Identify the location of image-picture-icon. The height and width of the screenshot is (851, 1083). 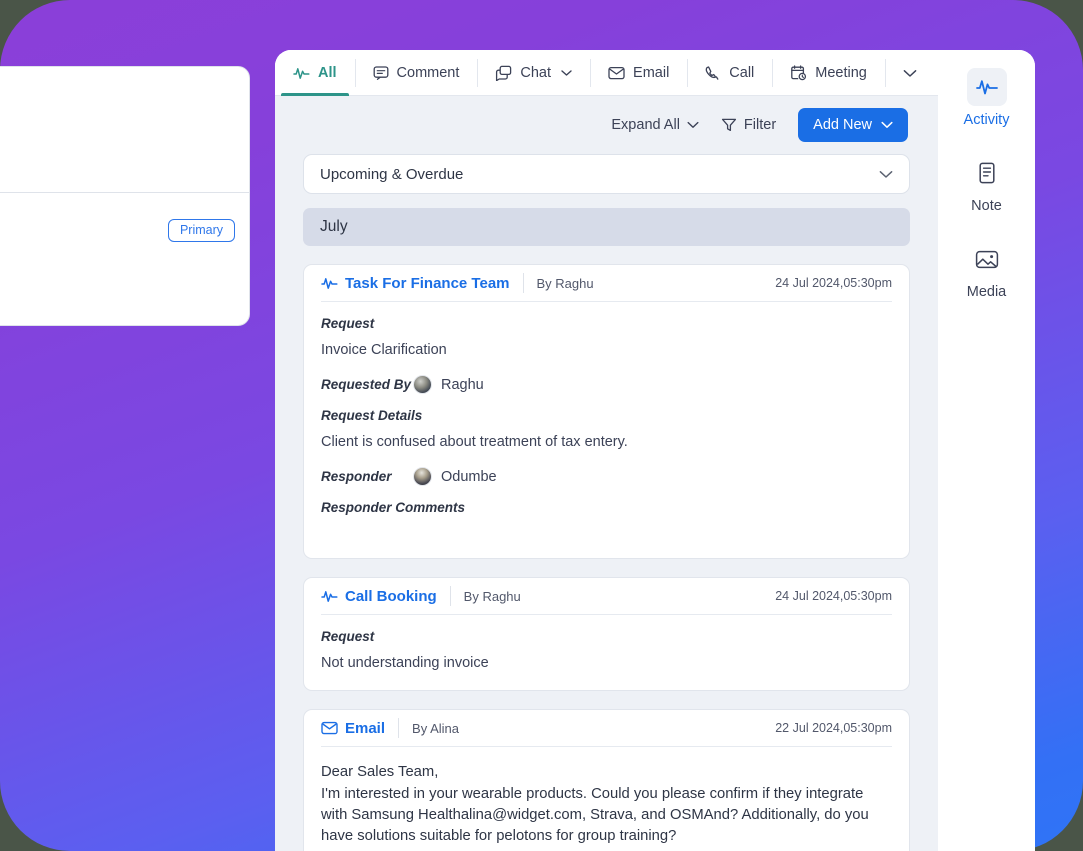
(987, 259).